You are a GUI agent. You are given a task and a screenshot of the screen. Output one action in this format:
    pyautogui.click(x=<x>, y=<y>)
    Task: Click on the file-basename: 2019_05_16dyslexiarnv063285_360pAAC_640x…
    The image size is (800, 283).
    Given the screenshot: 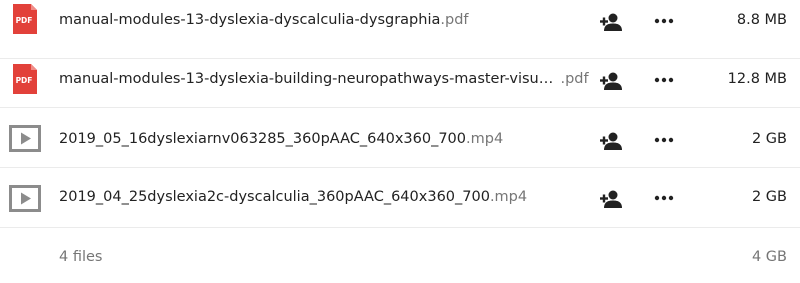 What is the action you would take?
    pyautogui.click(x=263, y=139)
    